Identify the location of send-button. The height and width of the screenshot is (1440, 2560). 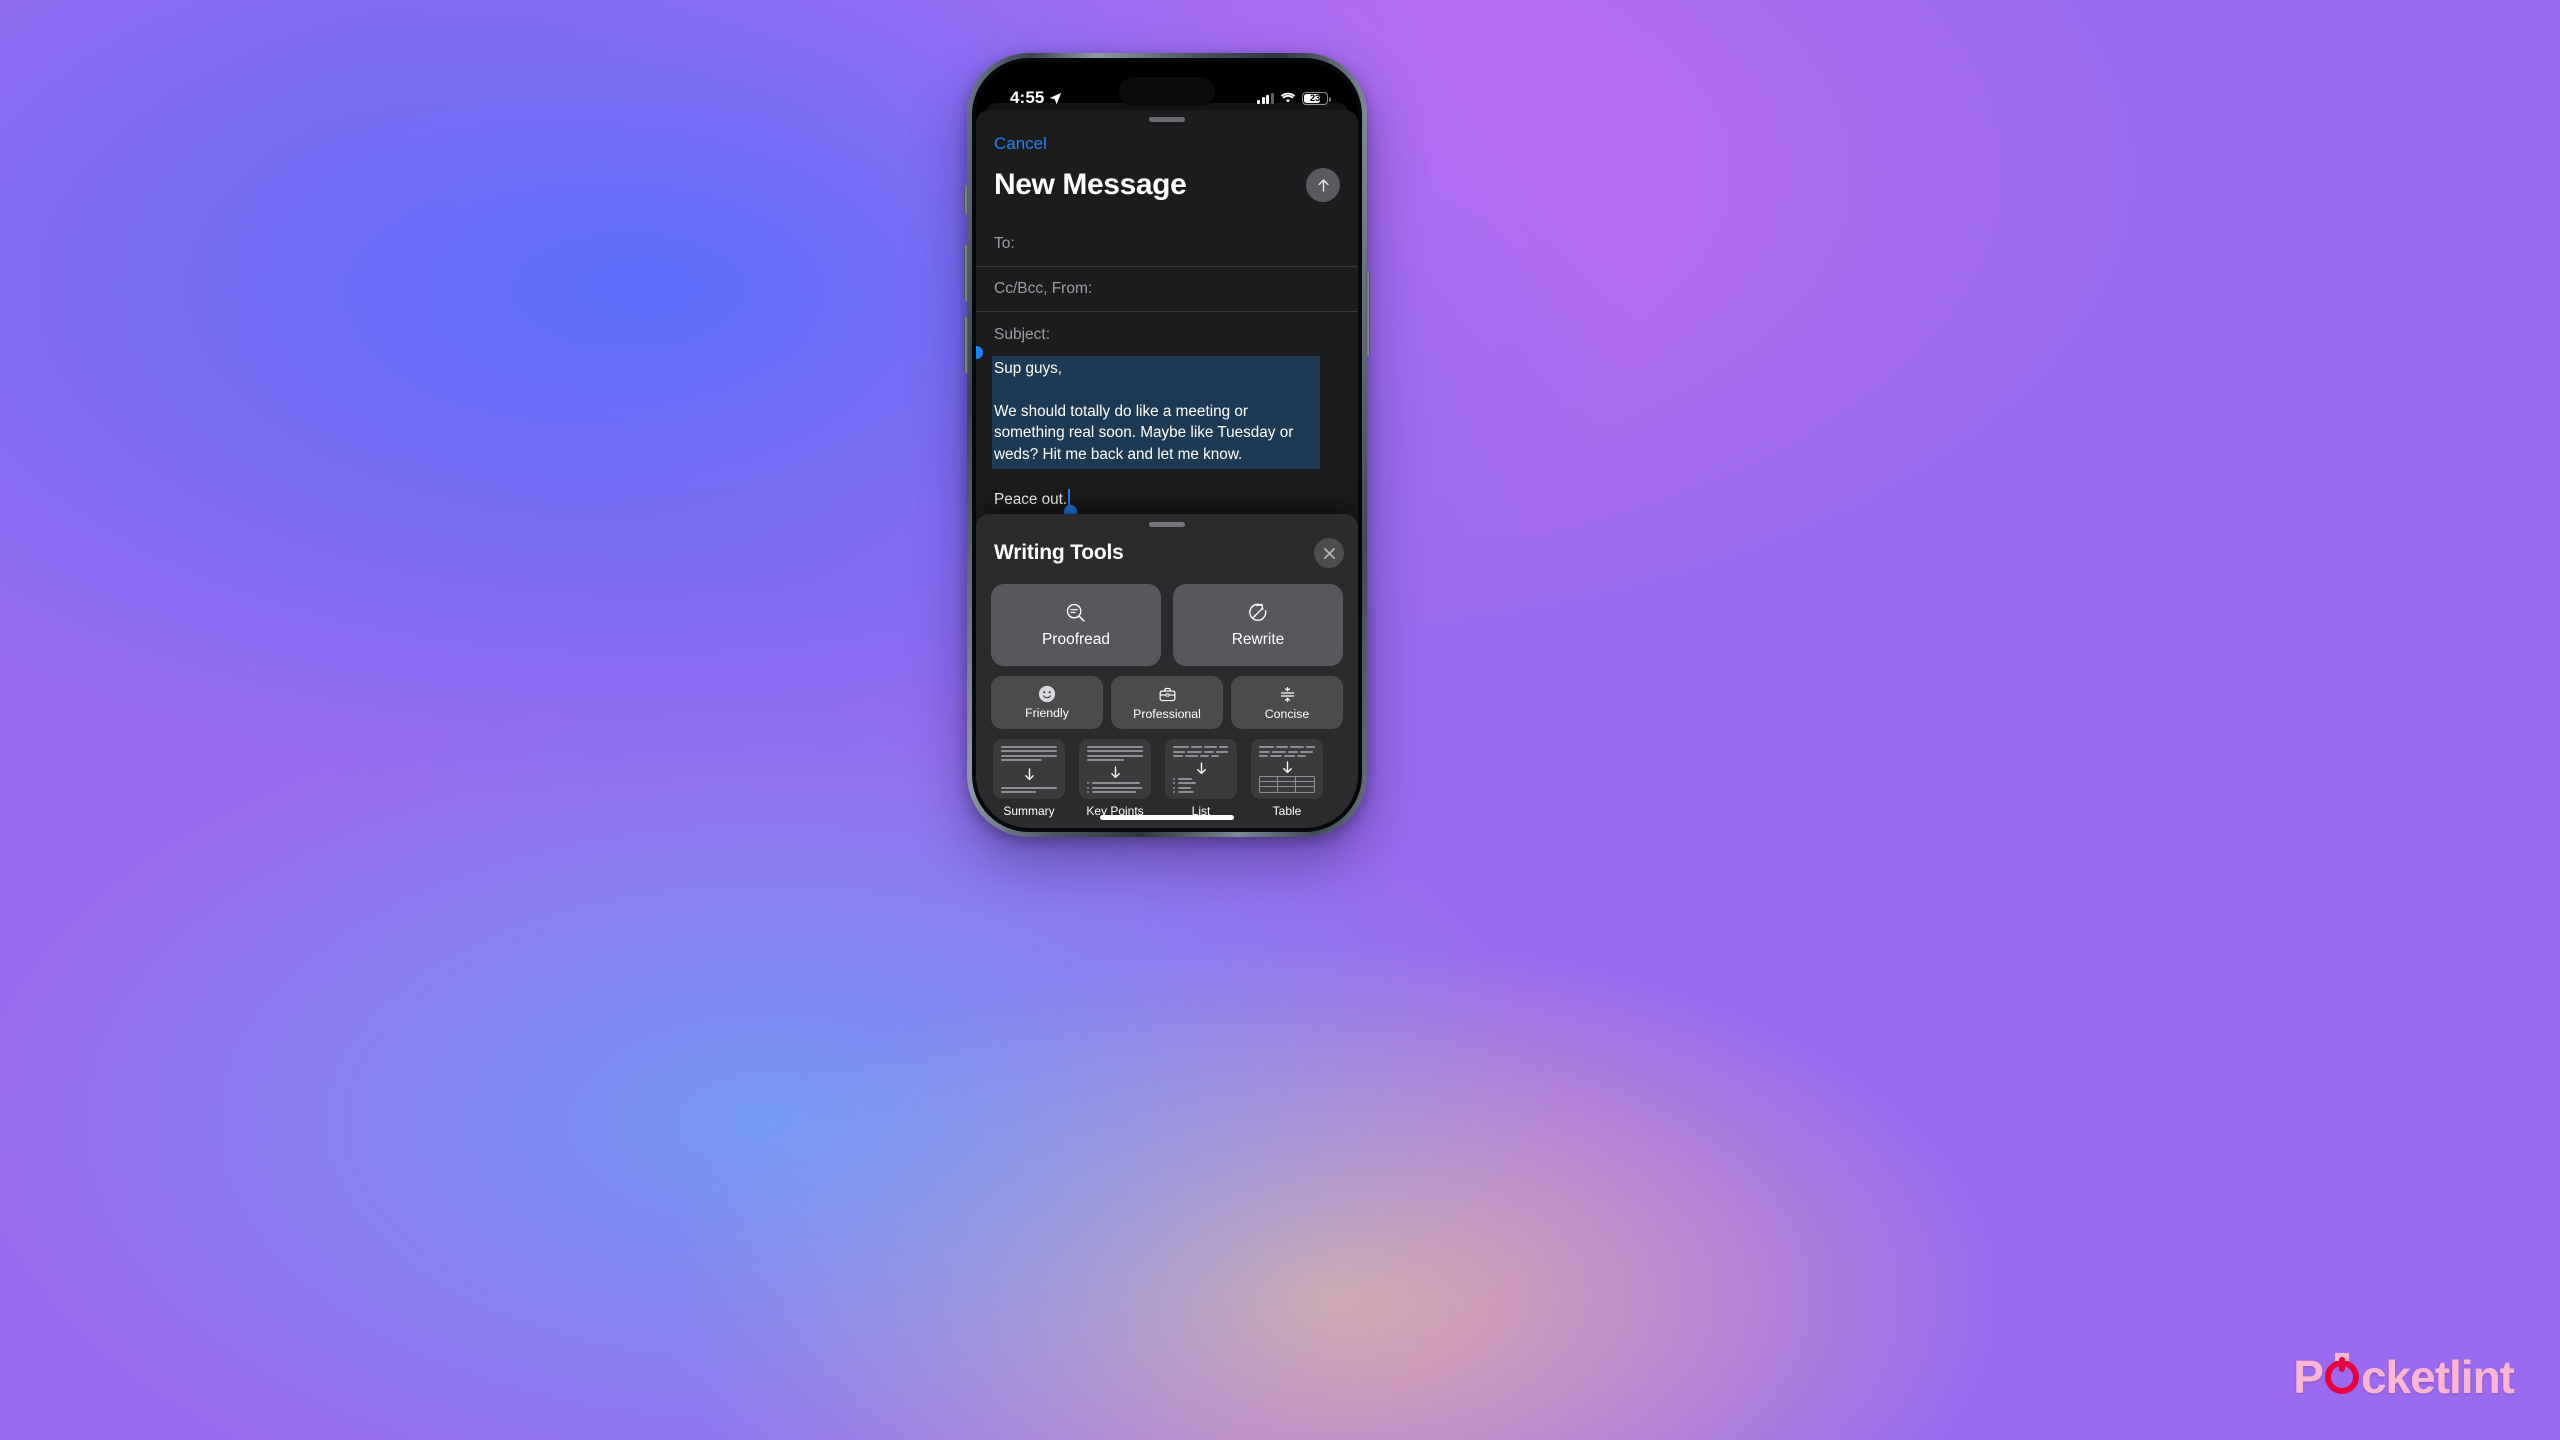
(1323, 185).